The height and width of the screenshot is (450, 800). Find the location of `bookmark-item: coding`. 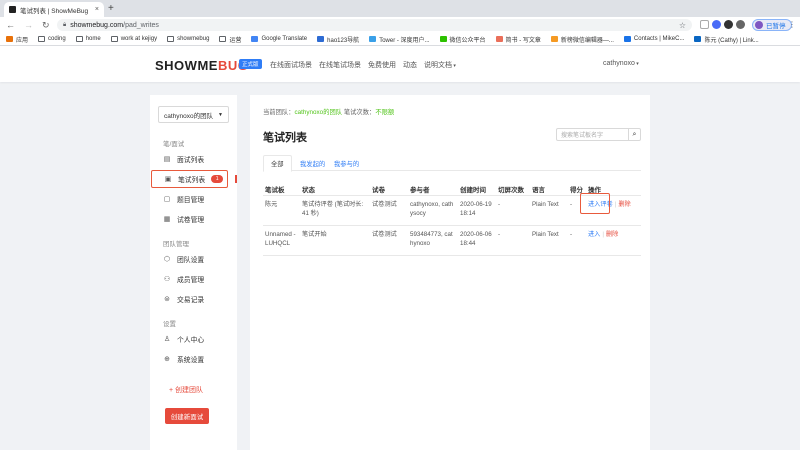

bookmark-item: coding is located at coordinates (52, 39).